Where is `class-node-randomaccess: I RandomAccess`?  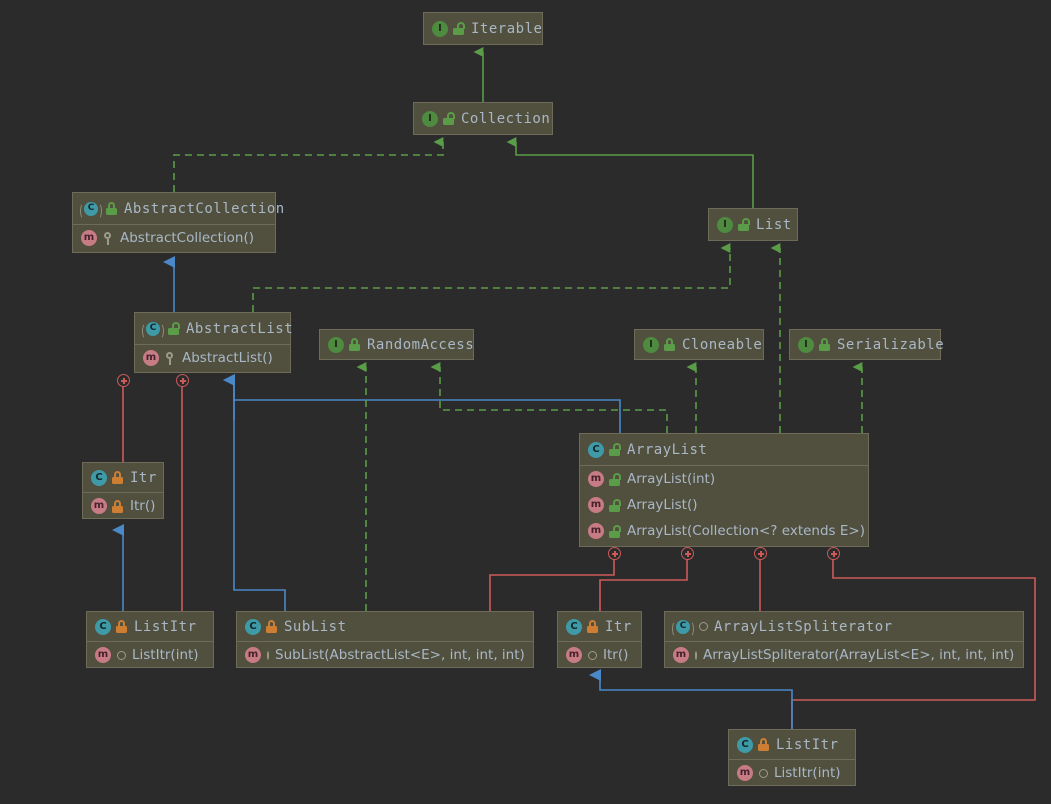 class-node-randomaccess: I RandomAccess is located at coordinates (396, 344).